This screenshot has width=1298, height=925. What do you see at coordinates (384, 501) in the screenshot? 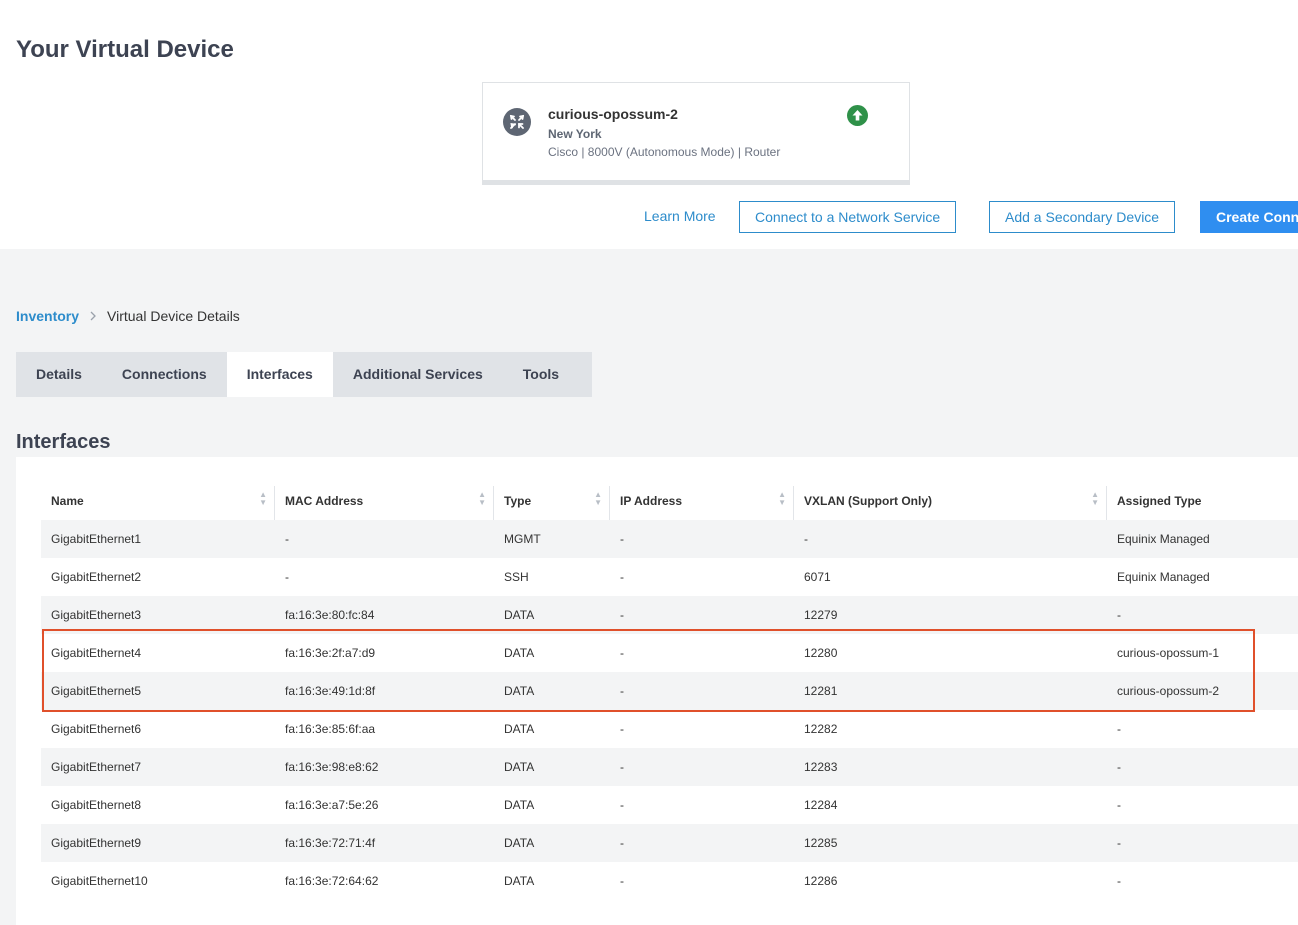
I see `column-header-mac-address: MAC Address ▲ ▼` at bounding box center [384, 501].